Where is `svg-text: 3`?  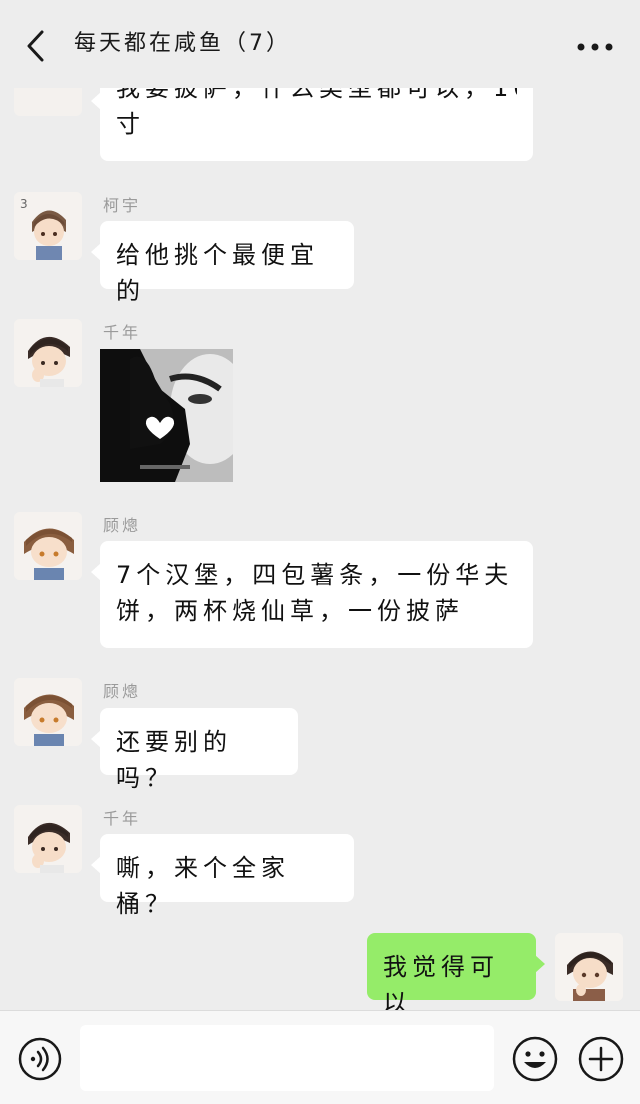 svg-text: 3 is located at coordinates (24, 204).